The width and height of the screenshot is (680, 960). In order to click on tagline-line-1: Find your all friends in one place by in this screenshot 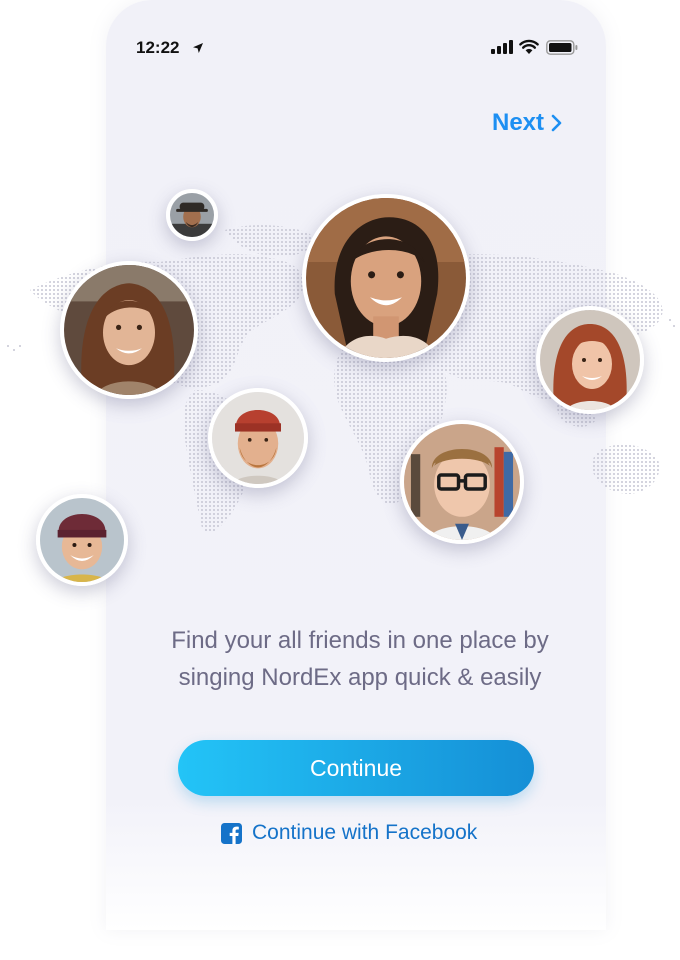, I will do `click(360, 640)`.